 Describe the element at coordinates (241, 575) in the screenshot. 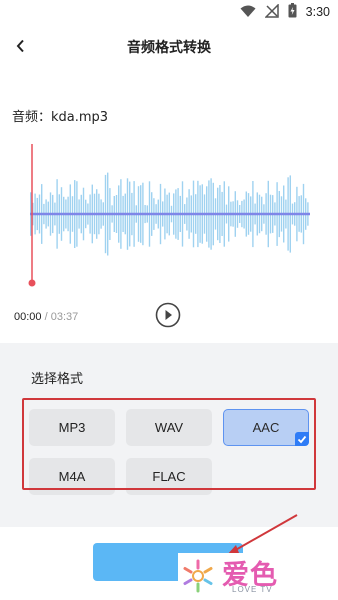

I see `watermark: 爱色 LOVE TV` at that location.